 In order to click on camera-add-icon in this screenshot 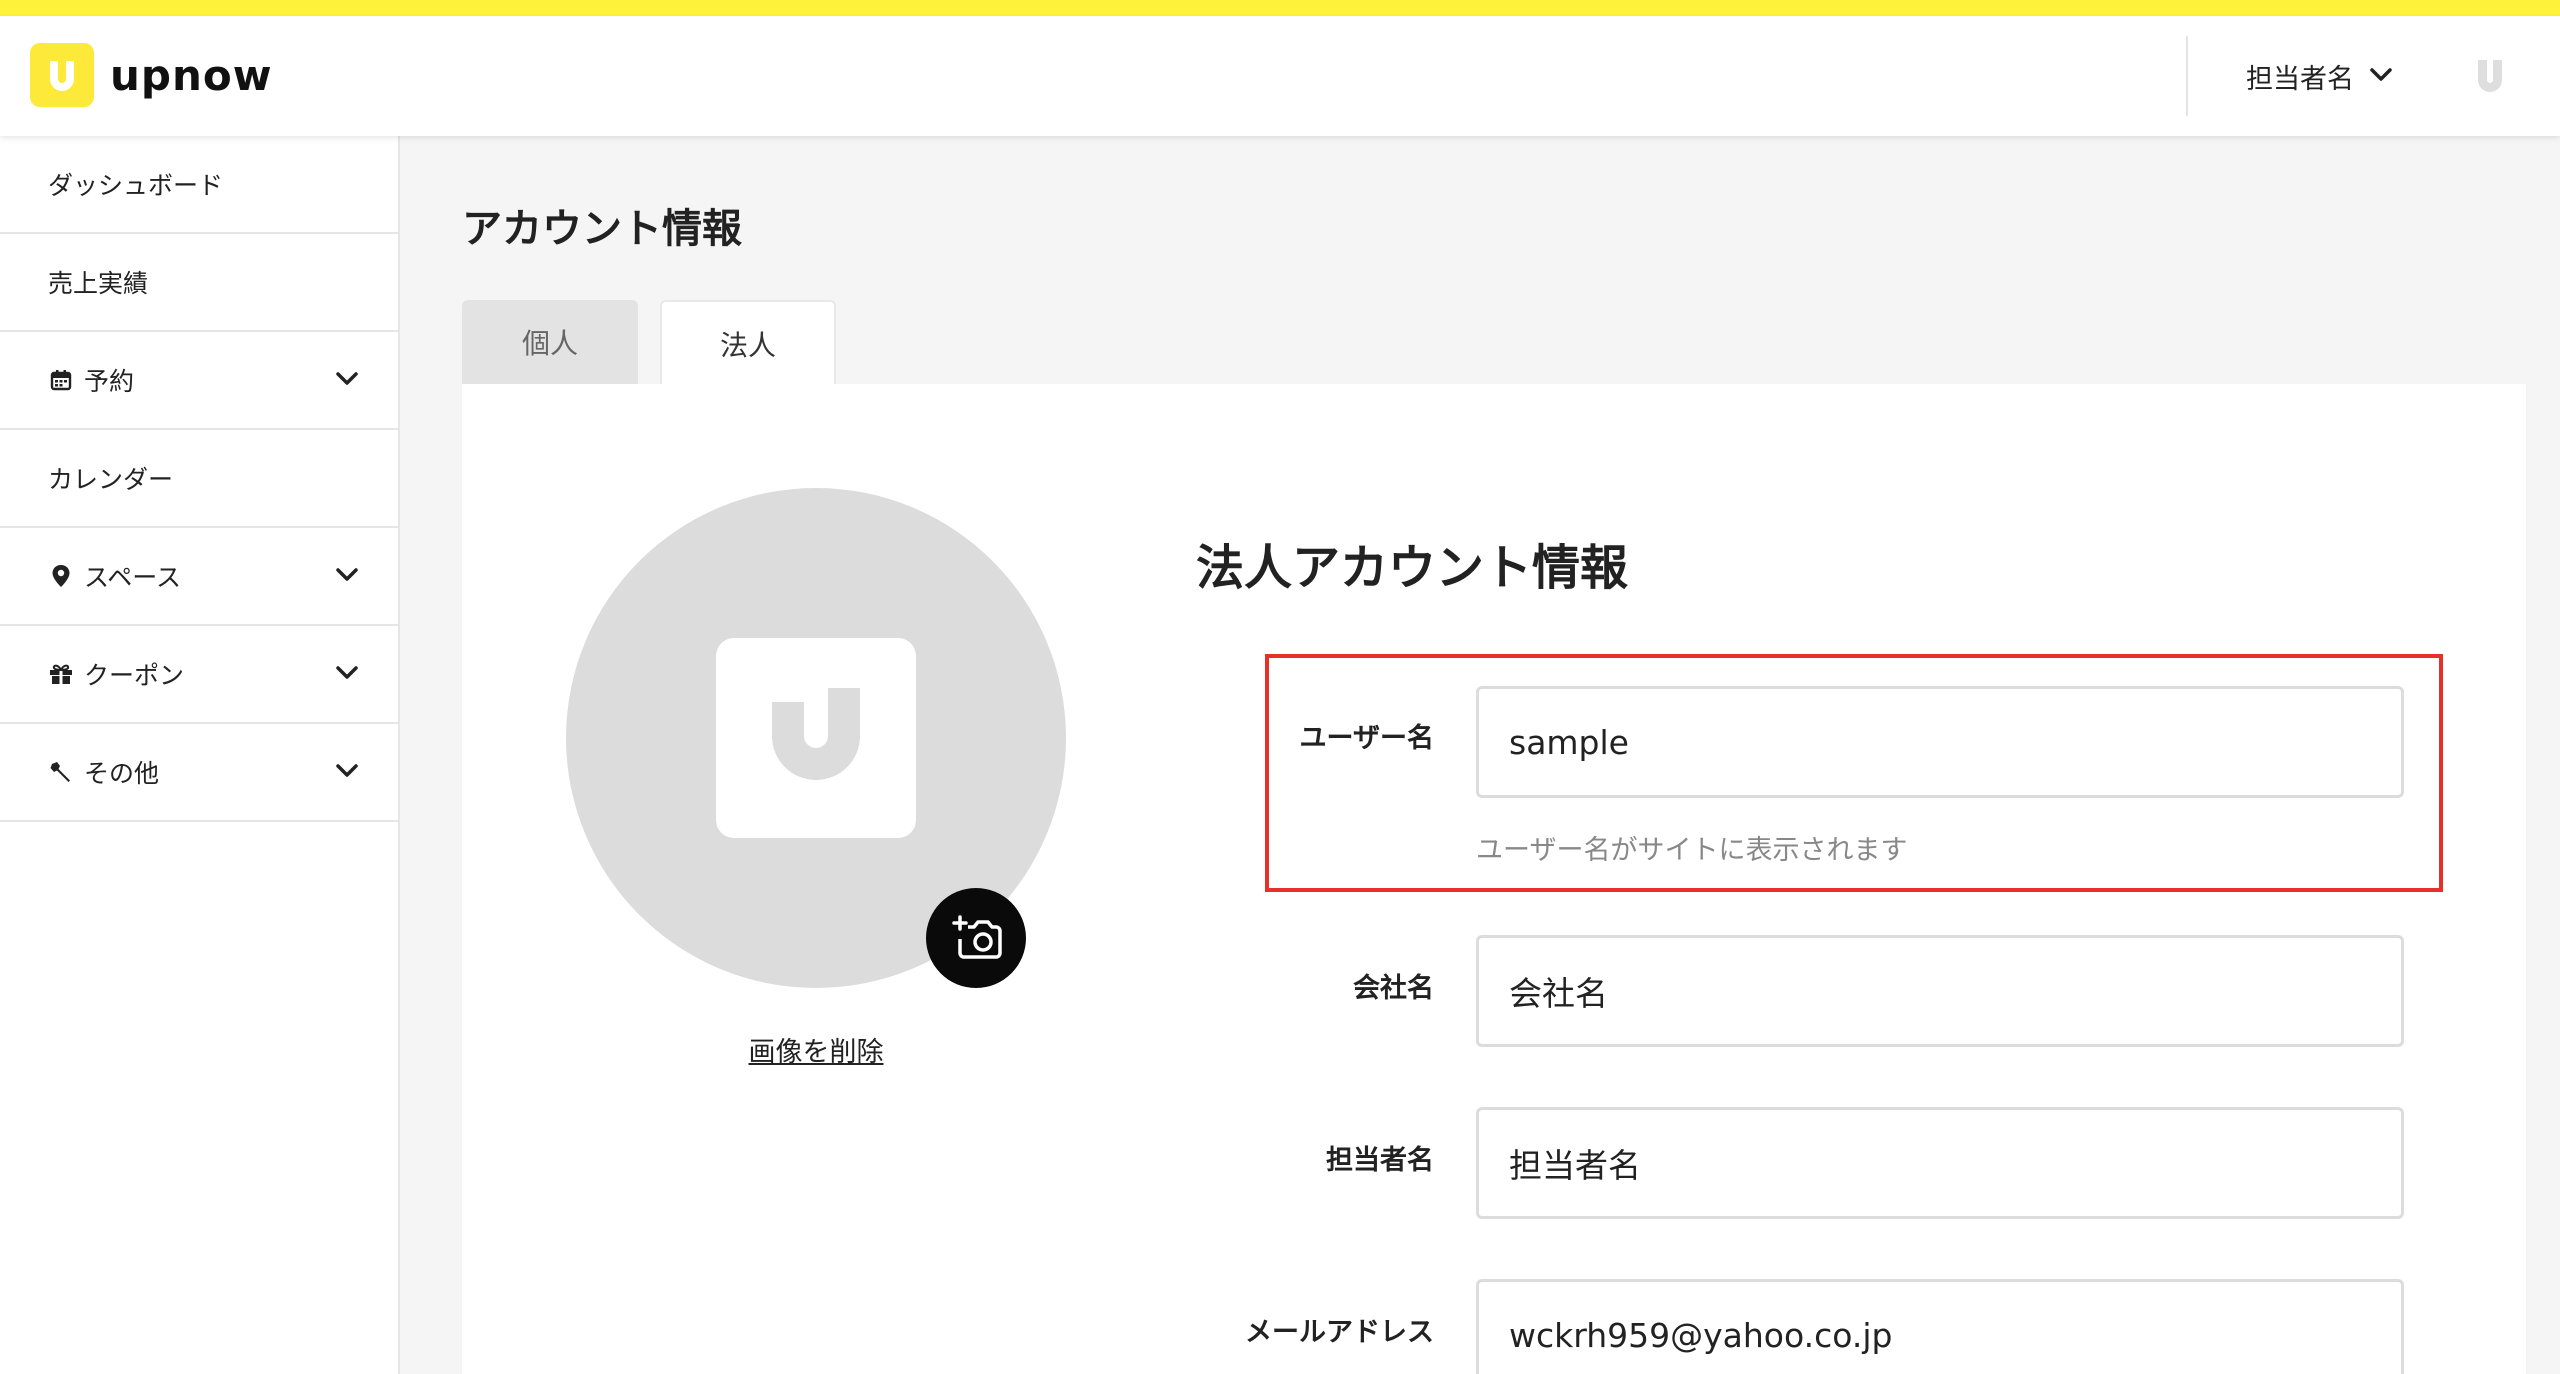, I will do `click(977, 937)`.